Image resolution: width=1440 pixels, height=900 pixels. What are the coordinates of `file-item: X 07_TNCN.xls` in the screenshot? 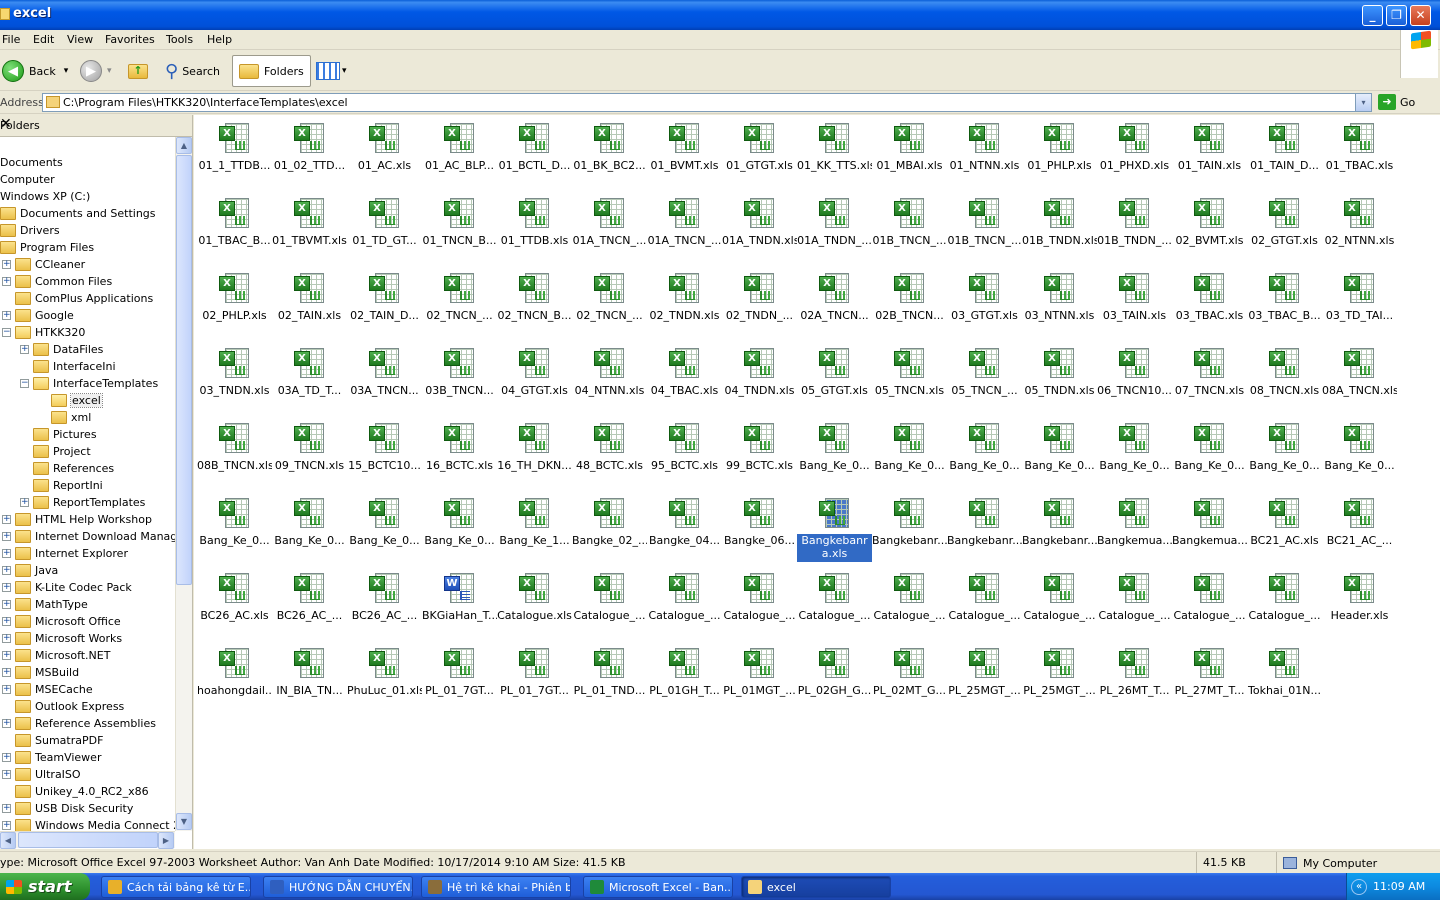 It's located at (1209, 379).